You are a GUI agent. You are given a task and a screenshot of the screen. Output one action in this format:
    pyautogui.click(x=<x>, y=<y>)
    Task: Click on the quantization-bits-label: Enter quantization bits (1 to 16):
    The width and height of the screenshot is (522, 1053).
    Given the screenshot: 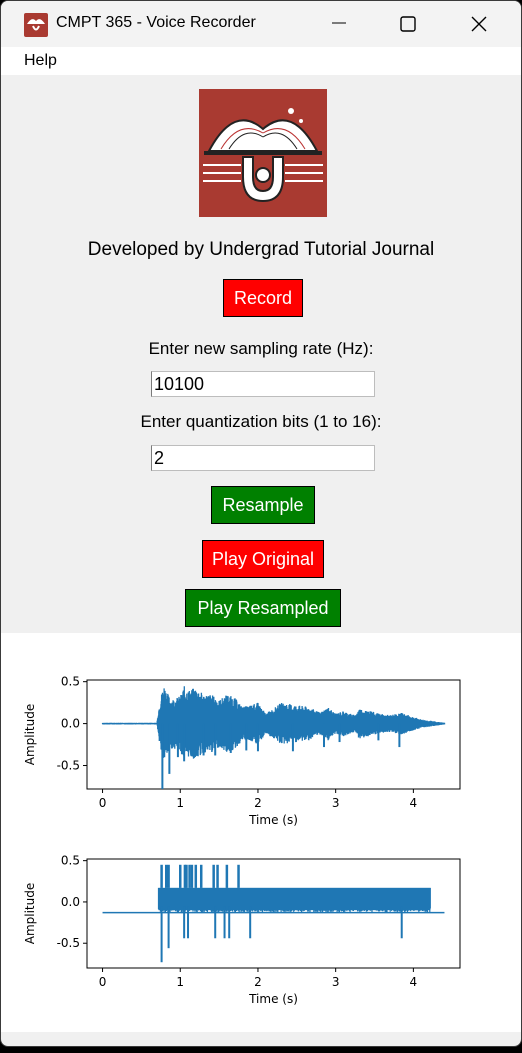 What is the action you would take?
    pyautogui.click(x=261, y=421)
    